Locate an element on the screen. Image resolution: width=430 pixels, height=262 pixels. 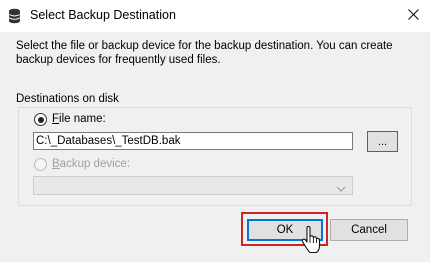
database-icon is located at coordinates (14, 16).